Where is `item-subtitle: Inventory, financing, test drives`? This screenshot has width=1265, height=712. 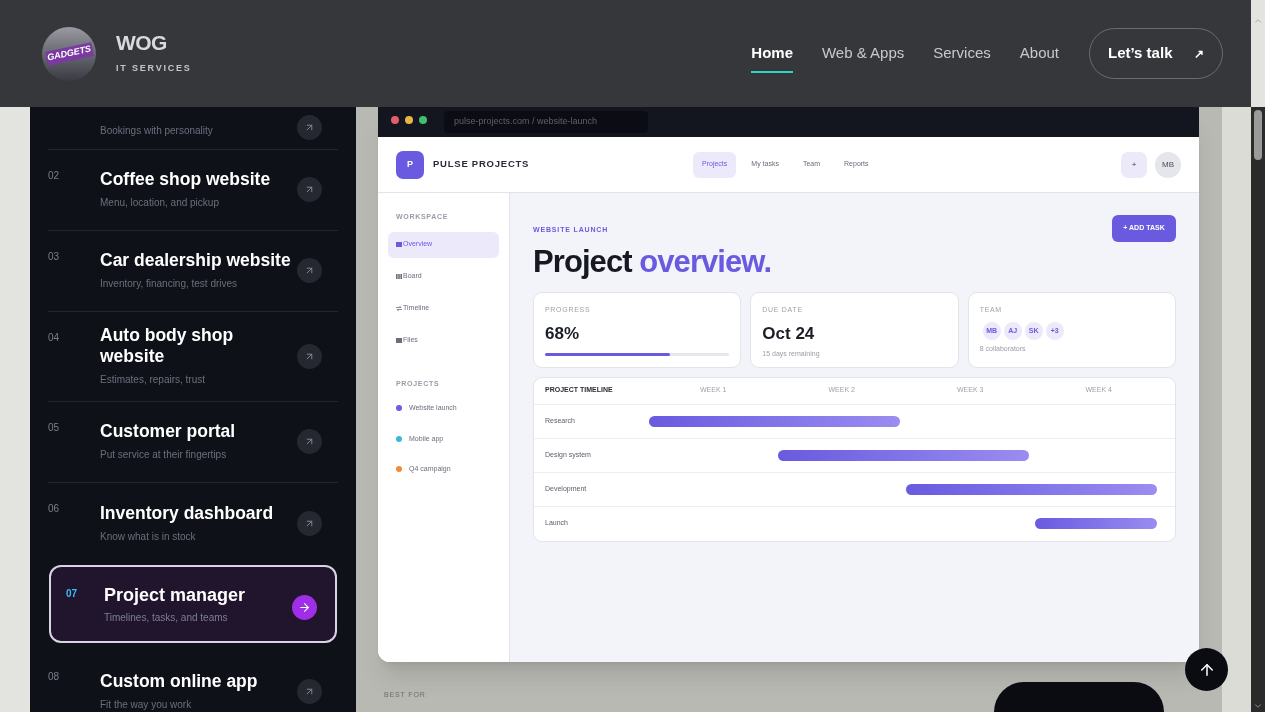
item-subtitle: Inventory, financing, test drives is located at coordinates (169, 284).